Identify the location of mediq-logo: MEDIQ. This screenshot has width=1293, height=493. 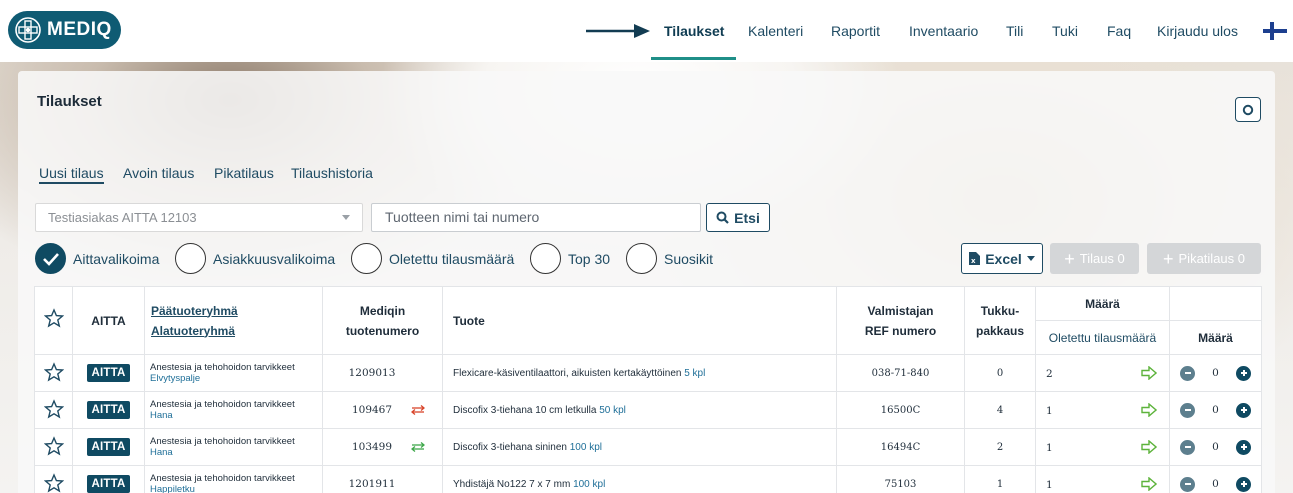
(64, 30).